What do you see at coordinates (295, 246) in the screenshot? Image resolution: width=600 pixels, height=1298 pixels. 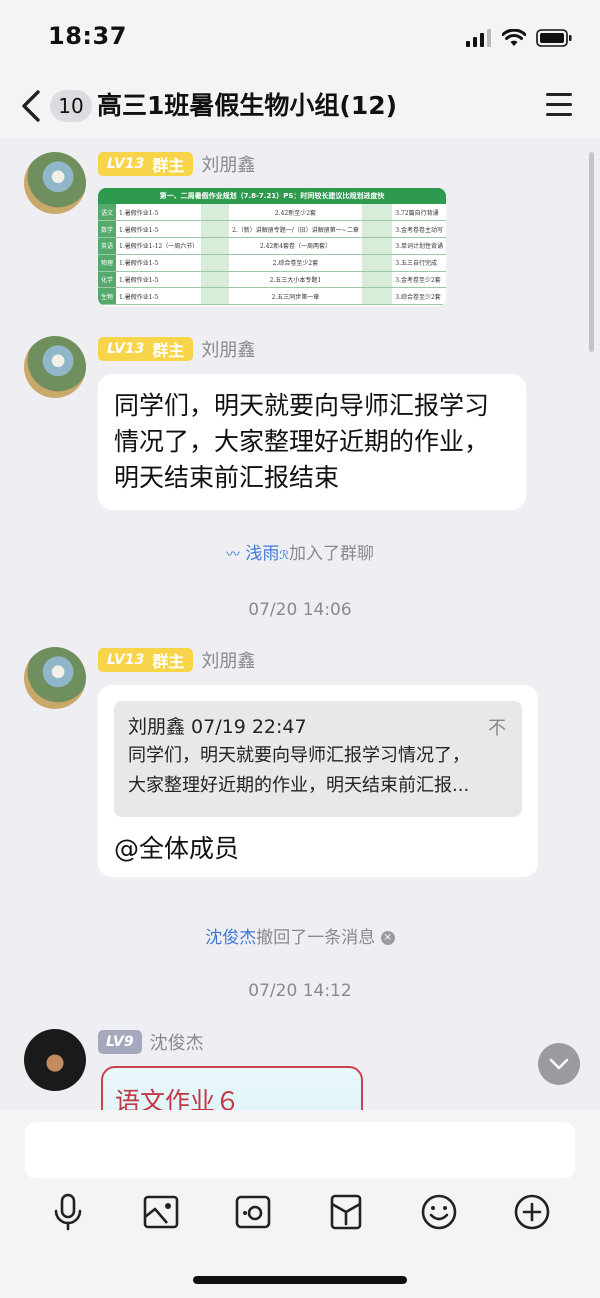 I see `image-table-cell: 2.42新4套卷（一周两套）` at bounding box center [295, 246].